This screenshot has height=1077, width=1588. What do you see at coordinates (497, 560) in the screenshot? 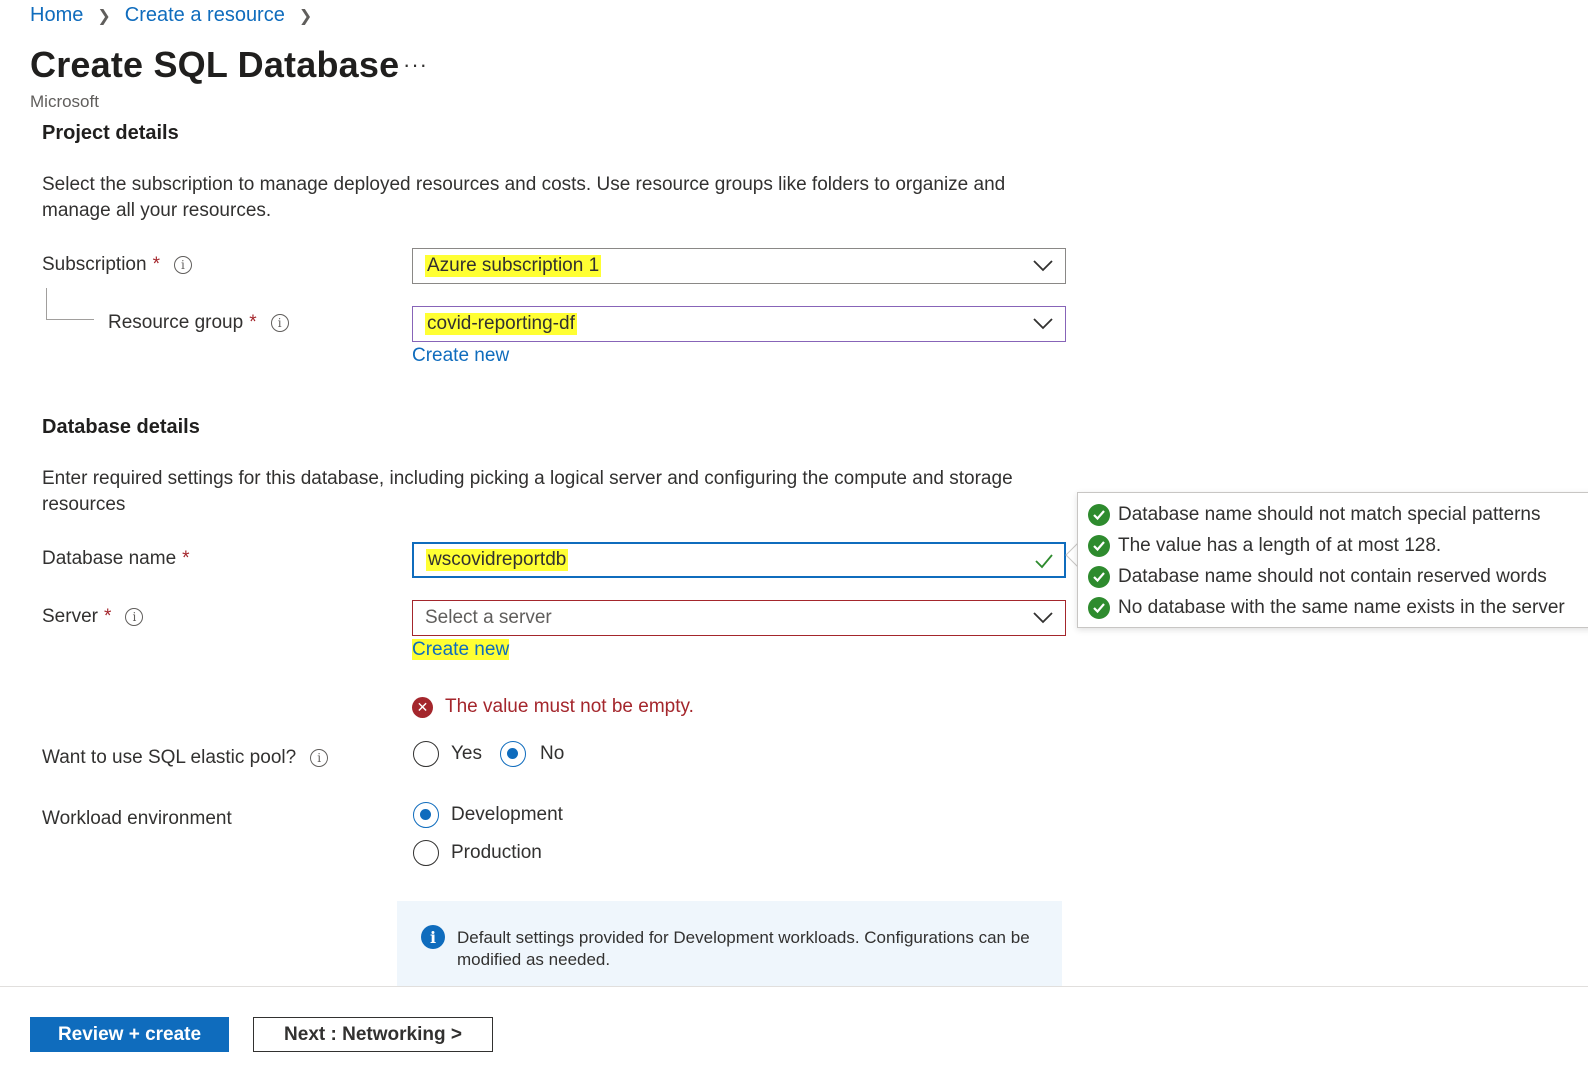
I see `database-name-value: wscovidreportdb` at bounding box center [497, 560].